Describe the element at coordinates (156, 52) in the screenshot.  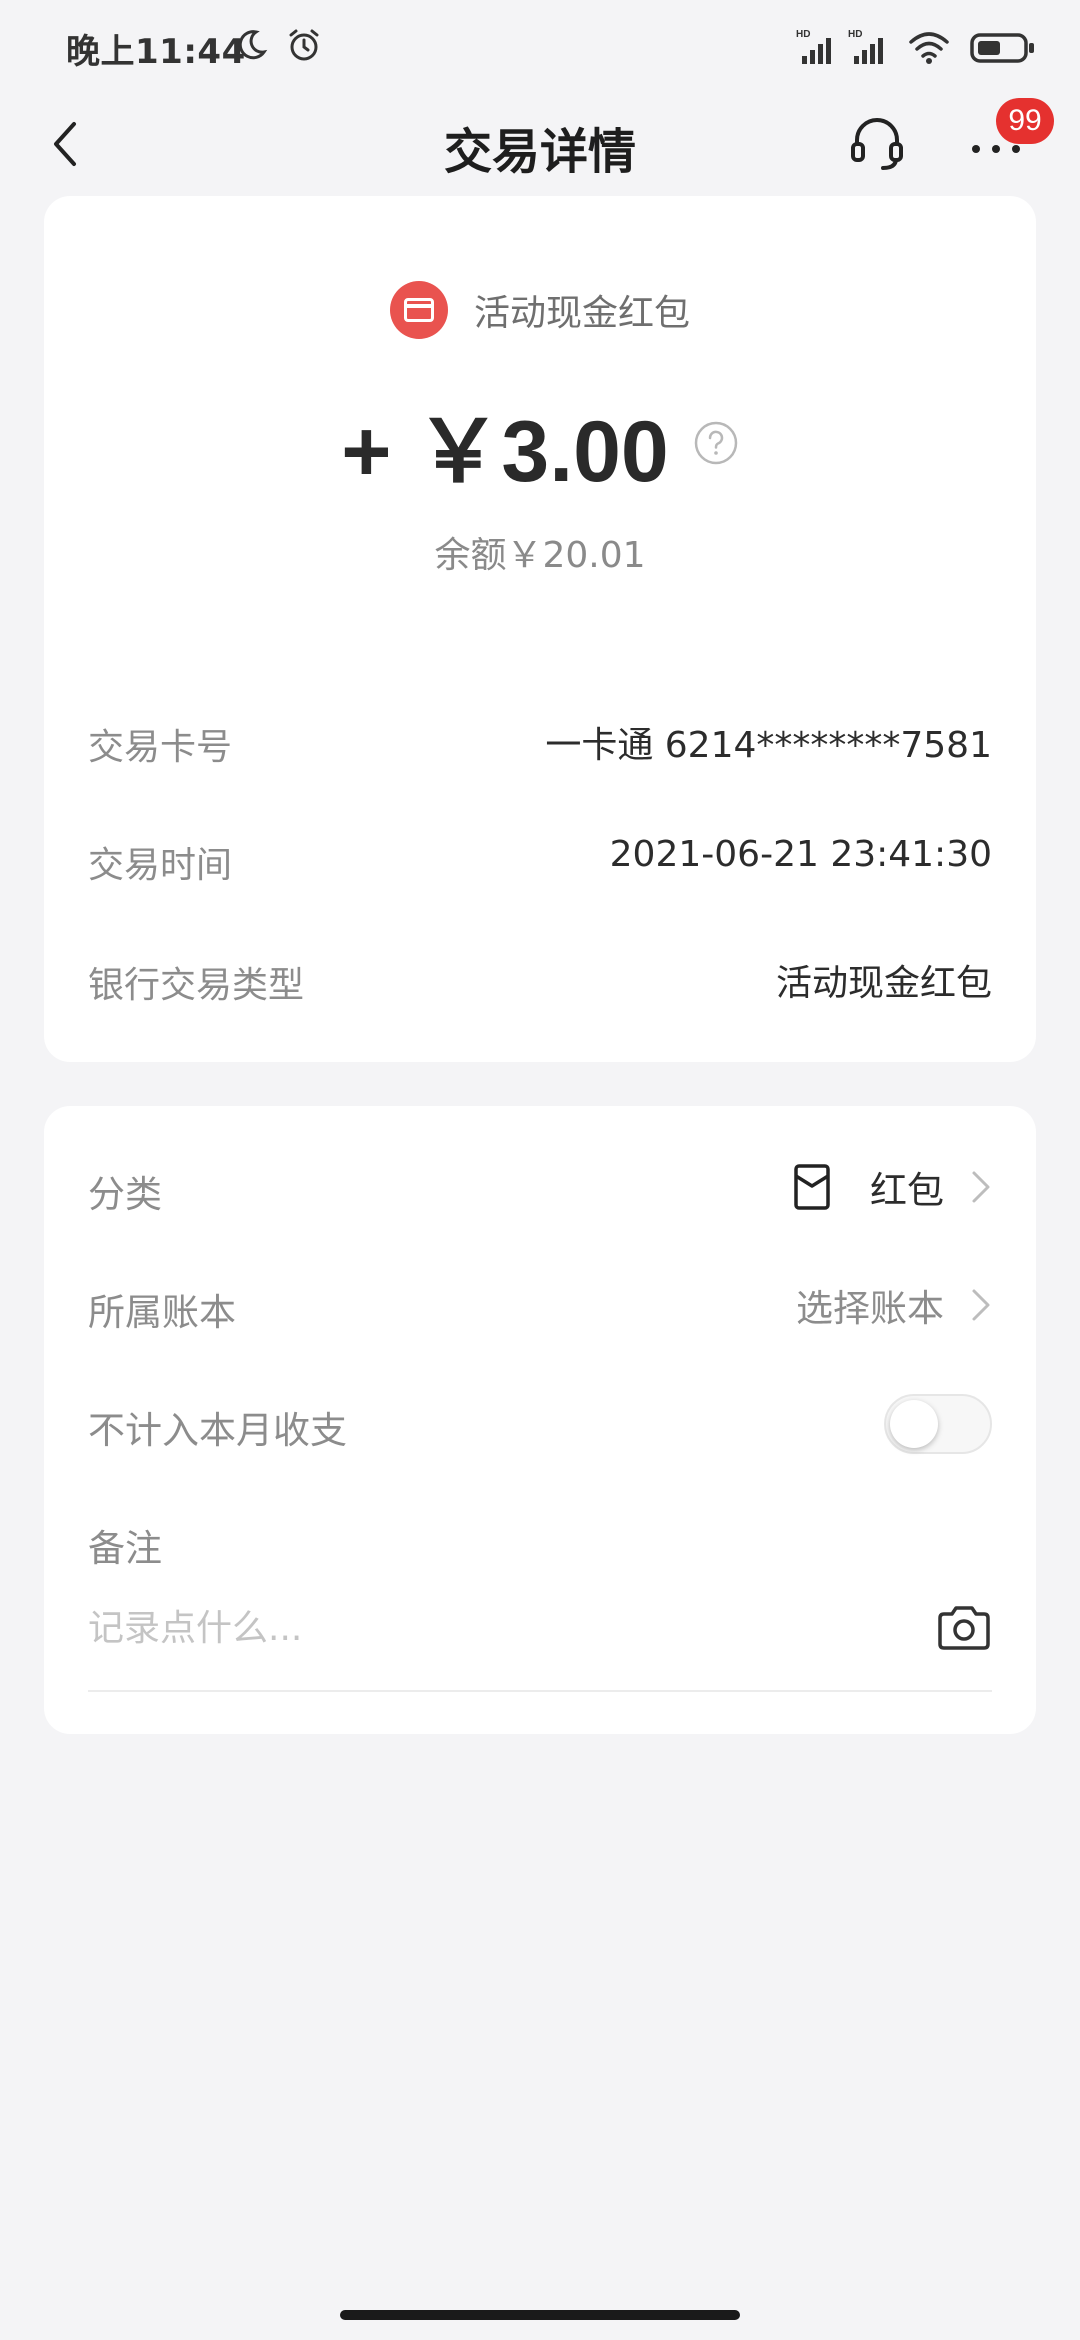
I see `status-time: 晚上11:44` at that location.